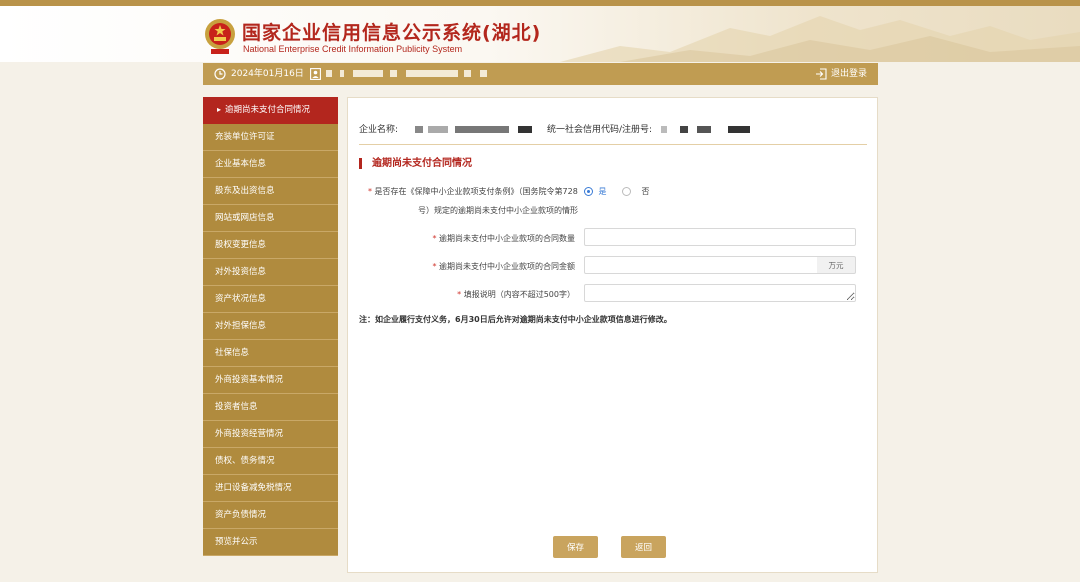 Image resolution: width=1080 pixels, height=582 pixels. What do you see at coordinates (270, 380) in the screenshot?
I see `sidebar-item-foreign-basic: 外商投资基本情况` at bounding box center [270, 380].